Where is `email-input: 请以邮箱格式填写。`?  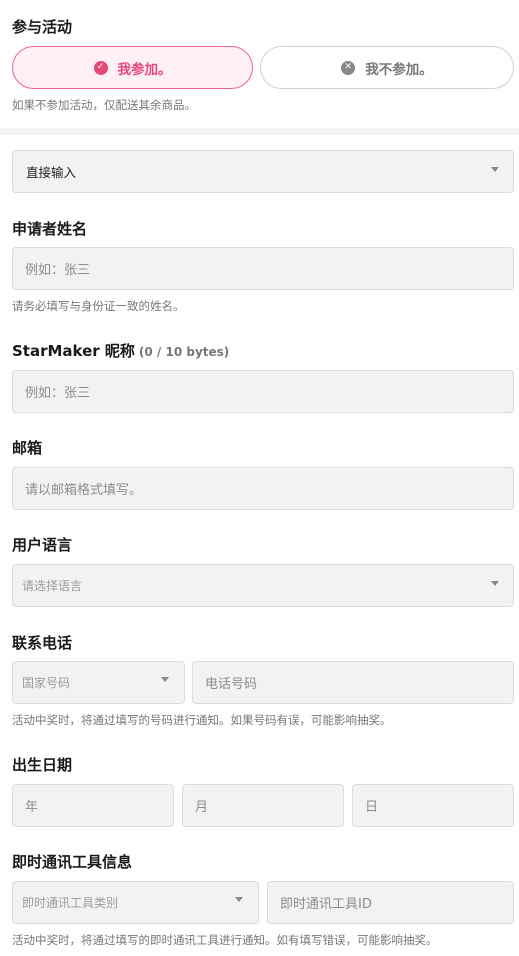 email-input: 请以邮箱格式填写。 is located at coordinates (263, 488).